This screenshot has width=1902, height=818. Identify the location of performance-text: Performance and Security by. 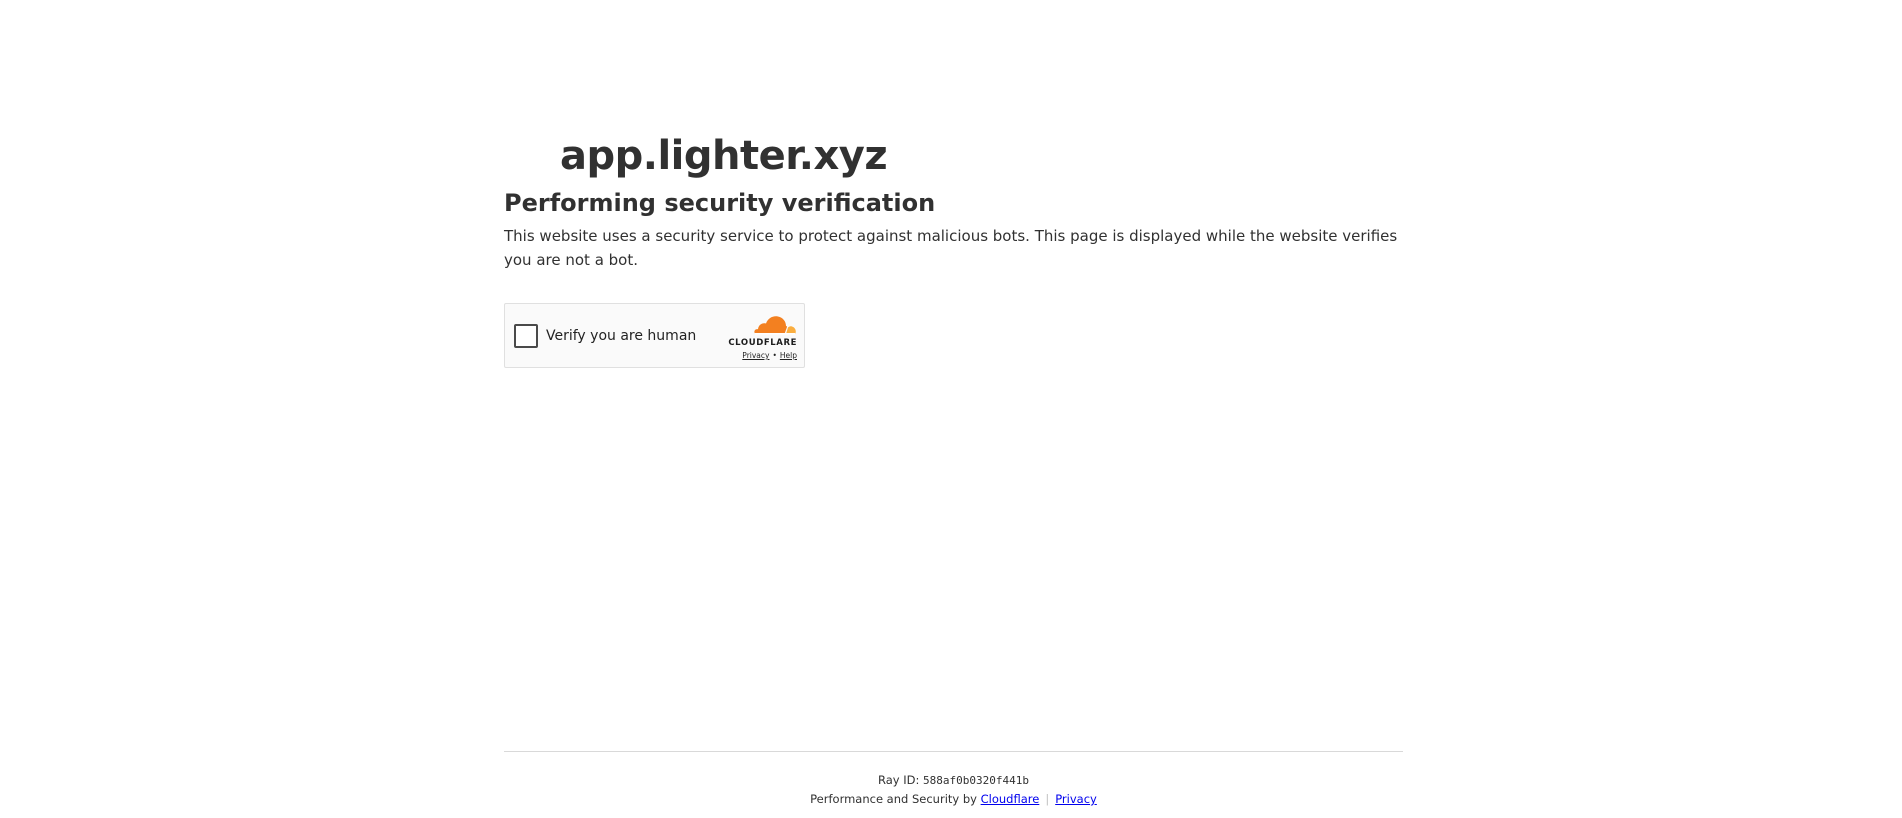
(895, 799).